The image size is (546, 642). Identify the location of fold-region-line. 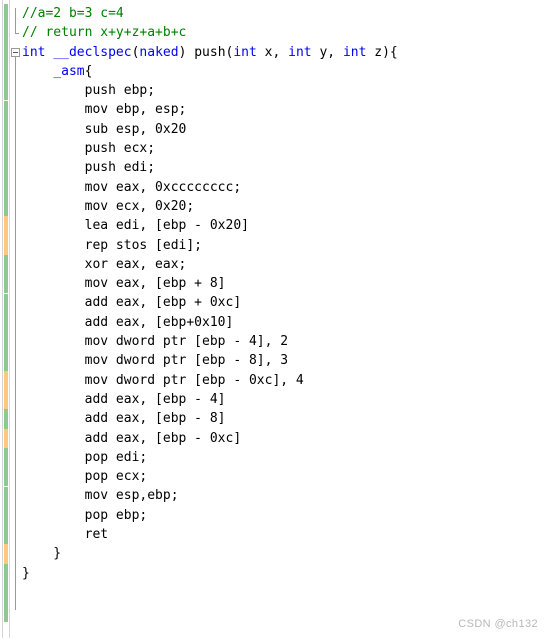
(15, 333).